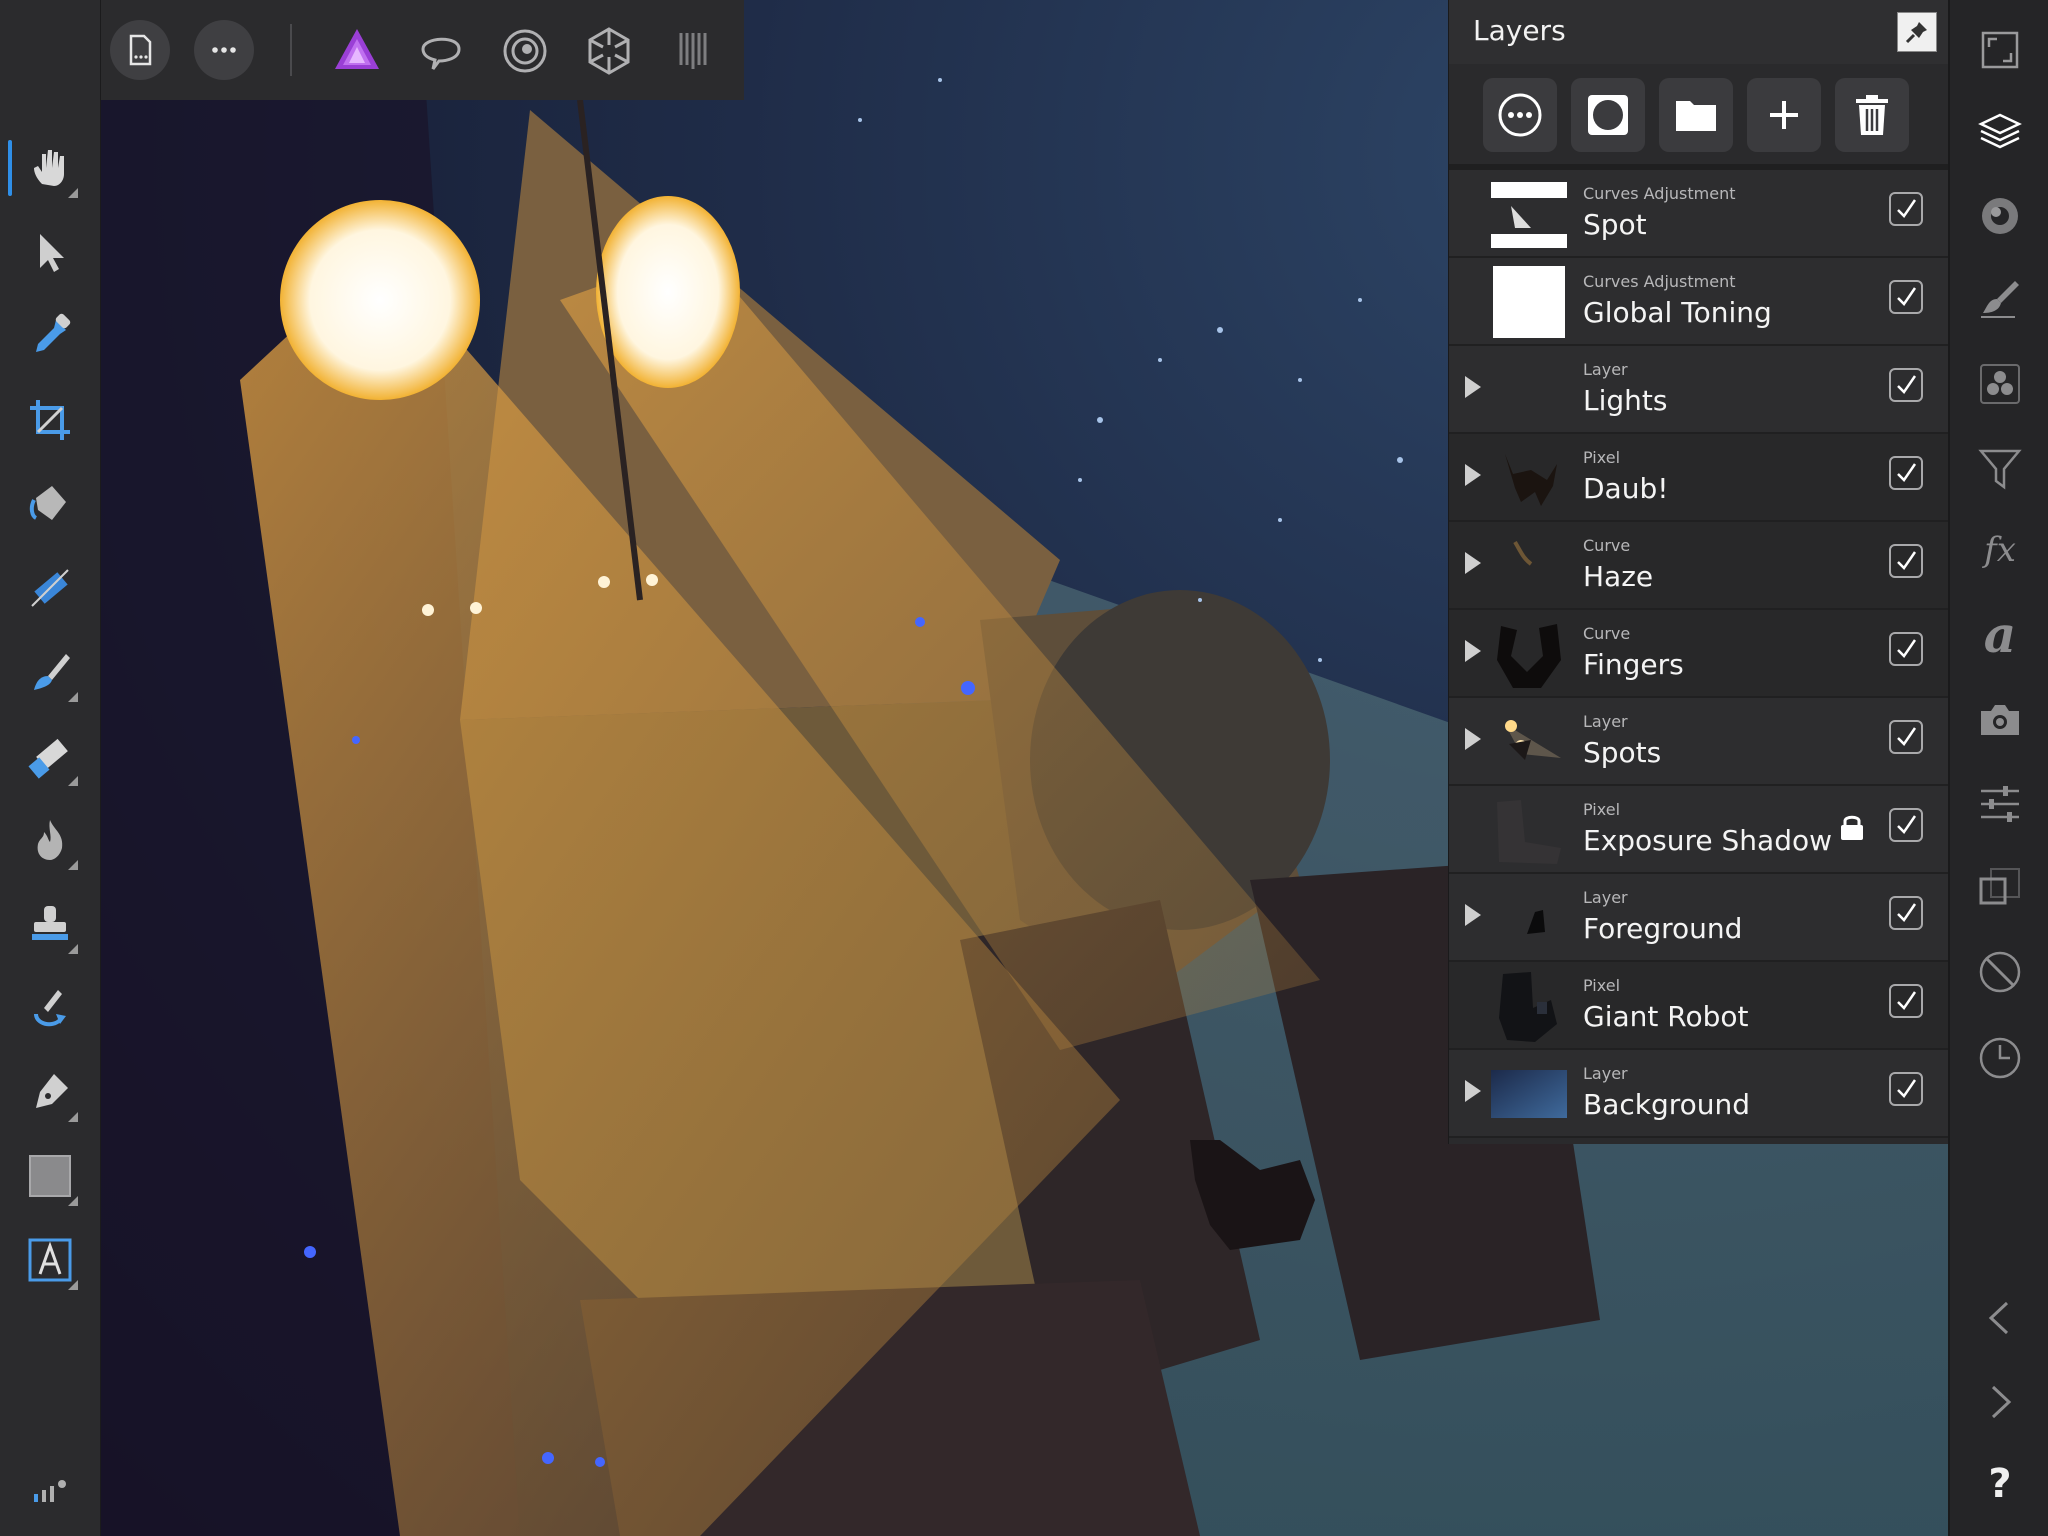  Describe the element at coordinates (2000, 1318) in the screenshot. I see `collapse-left-button` at that location.